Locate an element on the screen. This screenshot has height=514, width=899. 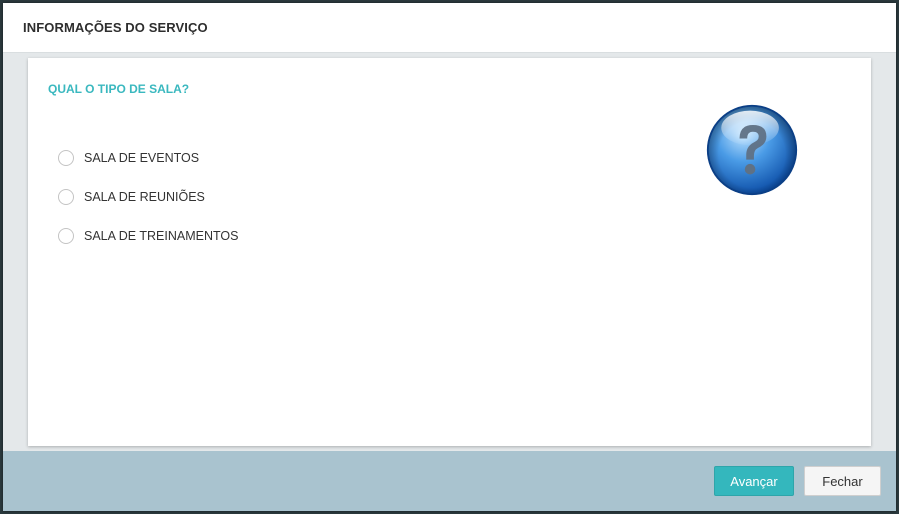
option-sala-de-eventos: SALA DE EVENTOS is located at coordinates (148, 157).